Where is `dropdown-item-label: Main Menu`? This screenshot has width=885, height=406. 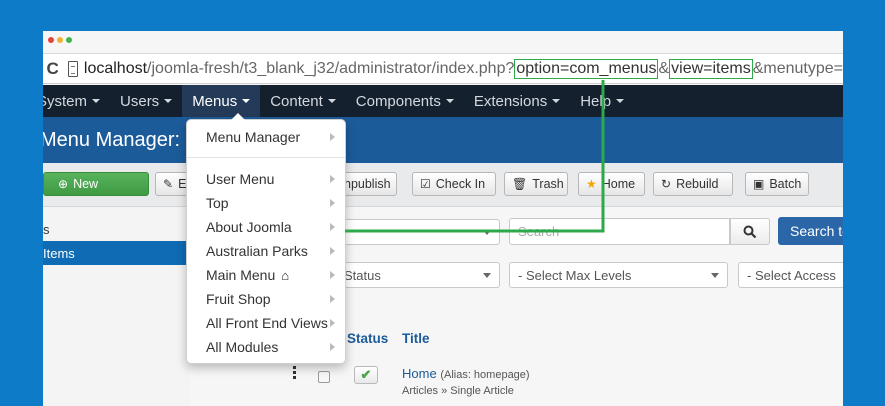
dropdown-item-label: Main Menu is located at coordinates (241, 275).